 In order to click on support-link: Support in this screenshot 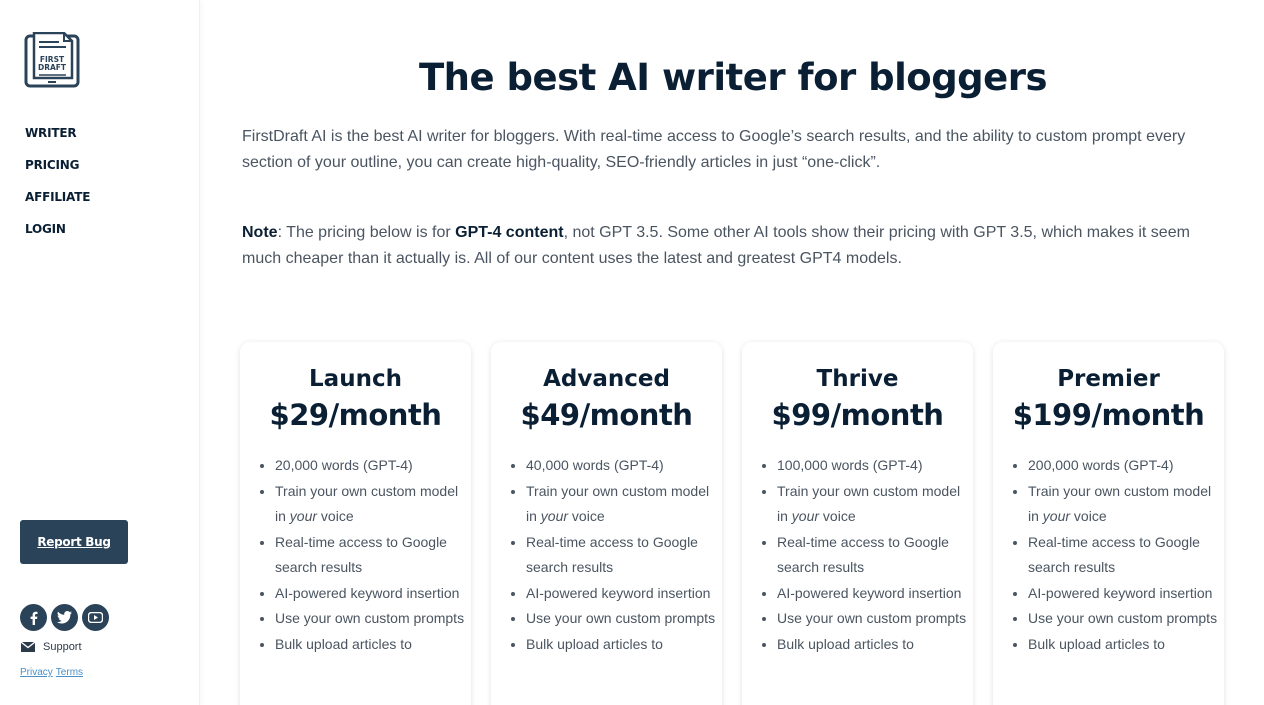, I will do `click(51, 647)`.